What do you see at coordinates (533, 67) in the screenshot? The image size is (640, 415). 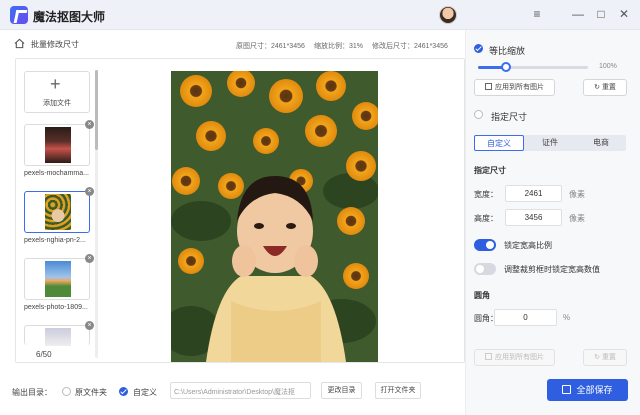 I see `scale-slider` at bounding box center [533, 67].